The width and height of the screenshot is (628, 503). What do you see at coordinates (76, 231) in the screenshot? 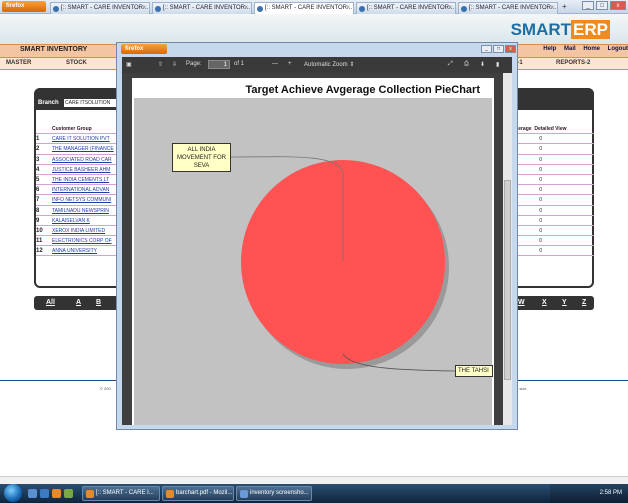
I see `table-row: 10 XEROX INDIA LIMITED` at bounding box center [76, 231].